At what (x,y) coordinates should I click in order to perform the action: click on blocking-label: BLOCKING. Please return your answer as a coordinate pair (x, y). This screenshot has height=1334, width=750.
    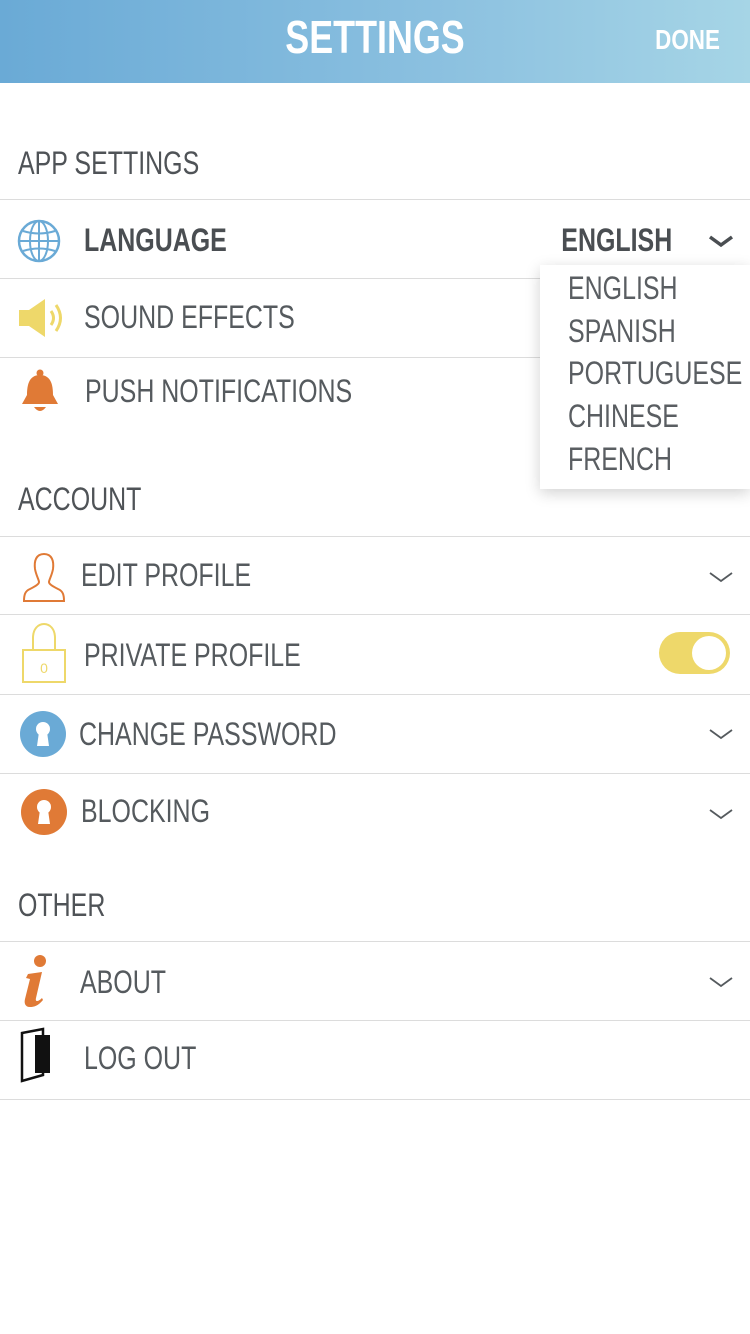
    Looking at the image, I should click on (145, 811).